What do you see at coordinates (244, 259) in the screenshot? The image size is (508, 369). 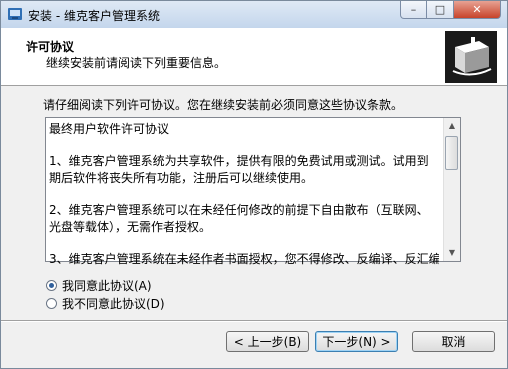 I see `license-paragraph: 3、维克客户管理系统在未经作者书面授权，您不得修改、反编译、反汇编` at bounding box center [244, 259].